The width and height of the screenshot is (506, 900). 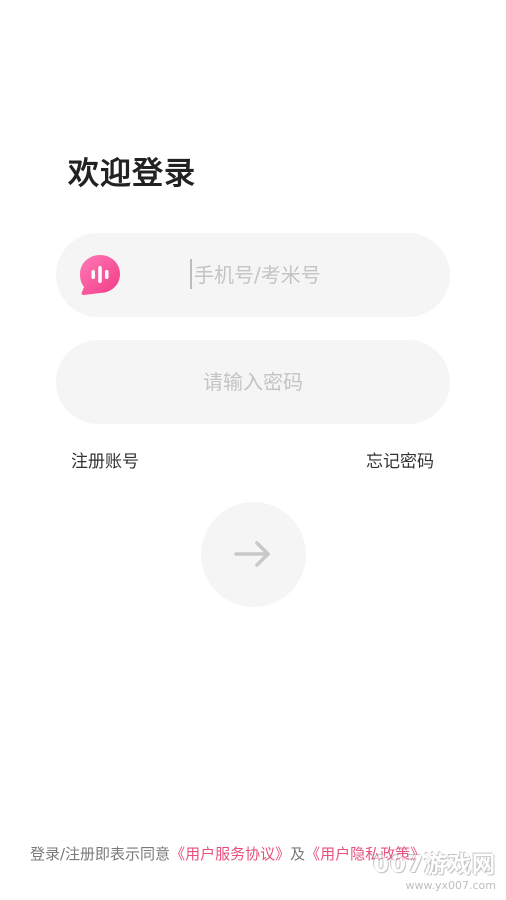 I want to click on terms-of-service-link: 《用户服务协议》, so click(x=230, y=854).